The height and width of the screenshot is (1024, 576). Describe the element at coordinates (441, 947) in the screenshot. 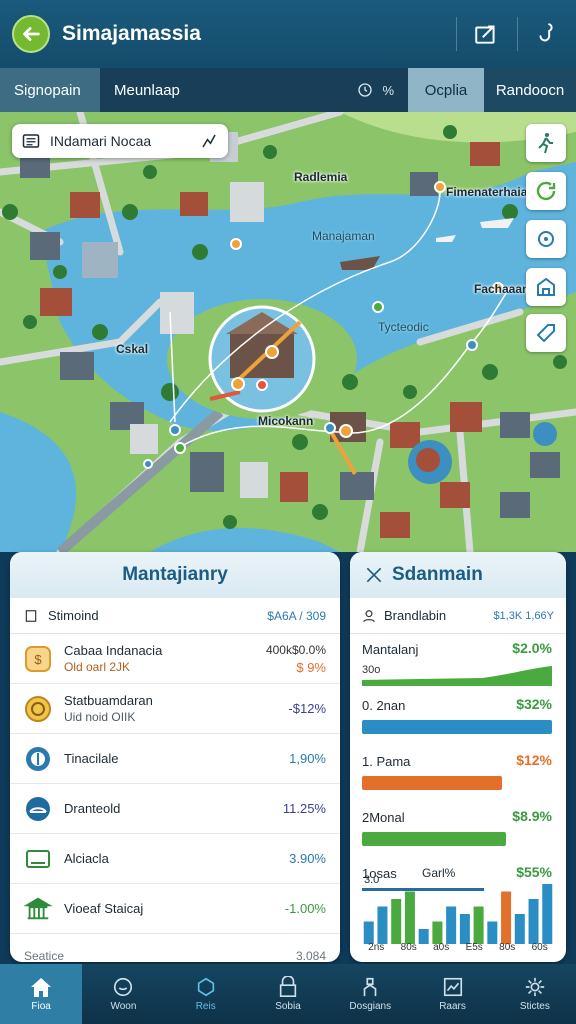

I see `chart-tick-label: a0s` at that location.